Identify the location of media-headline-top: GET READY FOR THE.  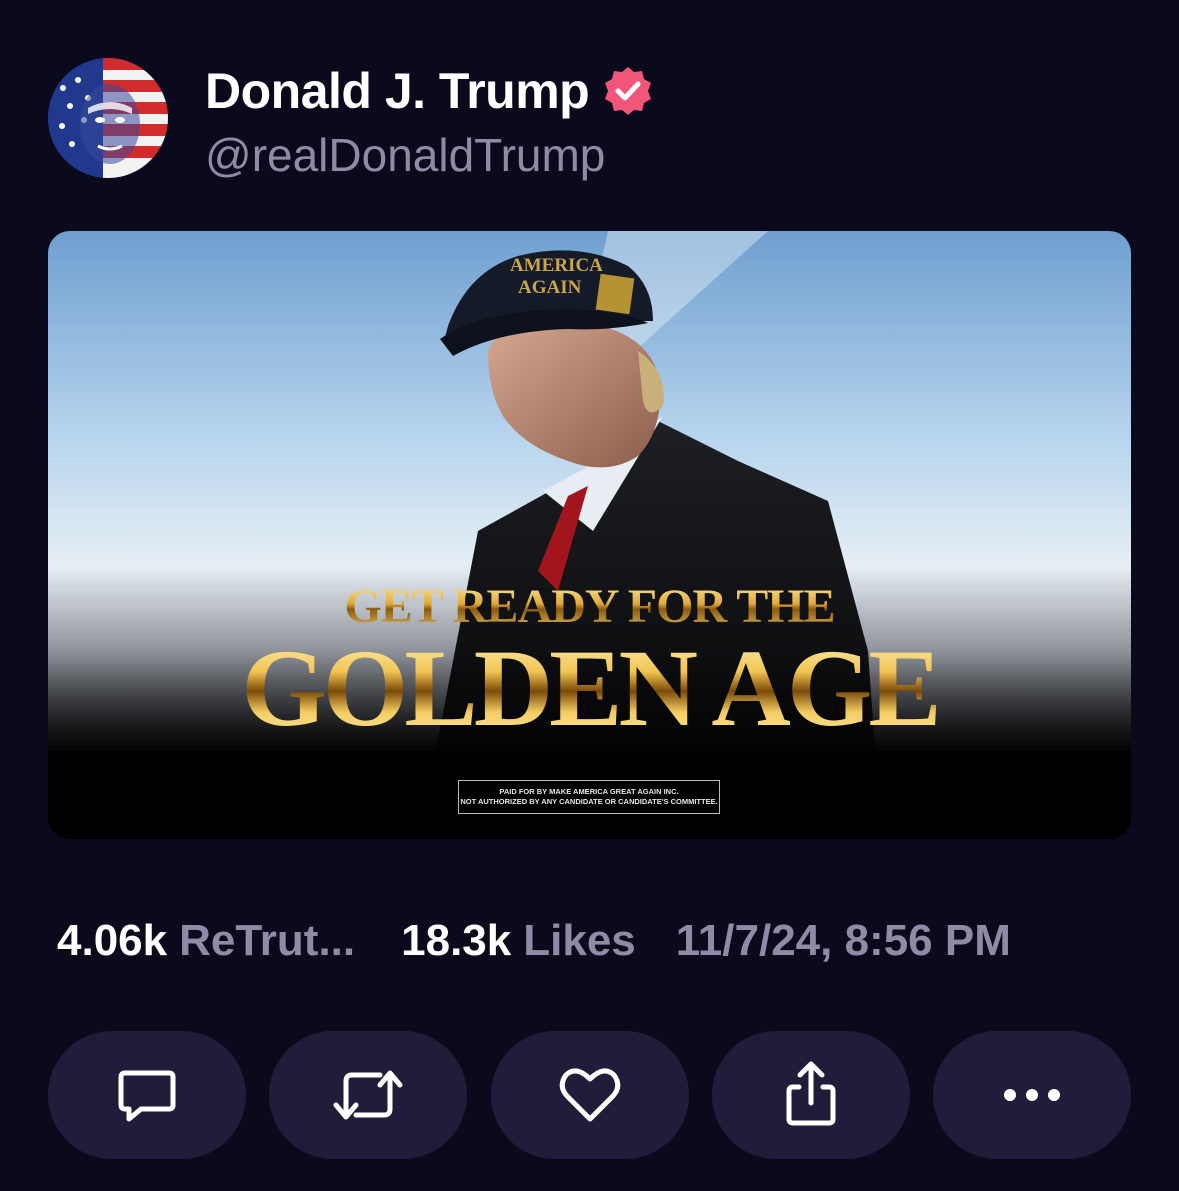
(589, 606).